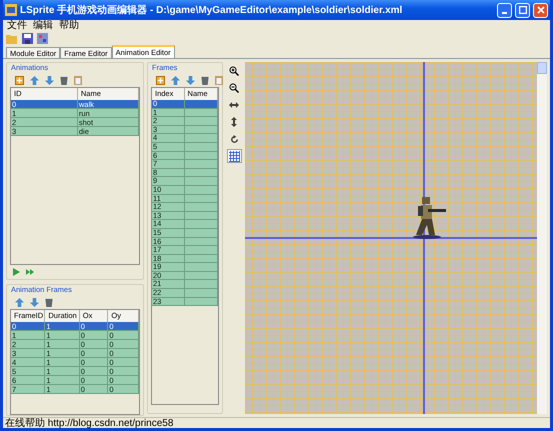 Image resolution: width=553 pixels, height=431 pixels. Describe the element at coordinates (11, 10) in the screenshot. I see `app-icon` at that location.